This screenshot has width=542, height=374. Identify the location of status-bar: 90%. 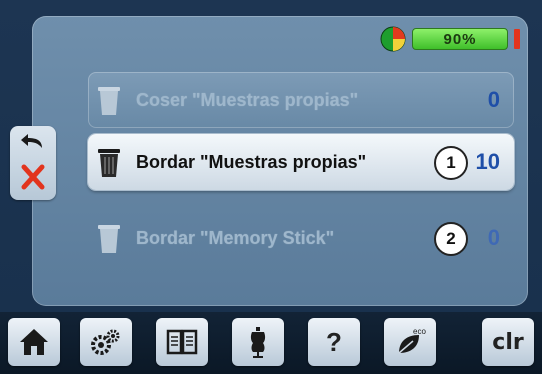
(450, 39).